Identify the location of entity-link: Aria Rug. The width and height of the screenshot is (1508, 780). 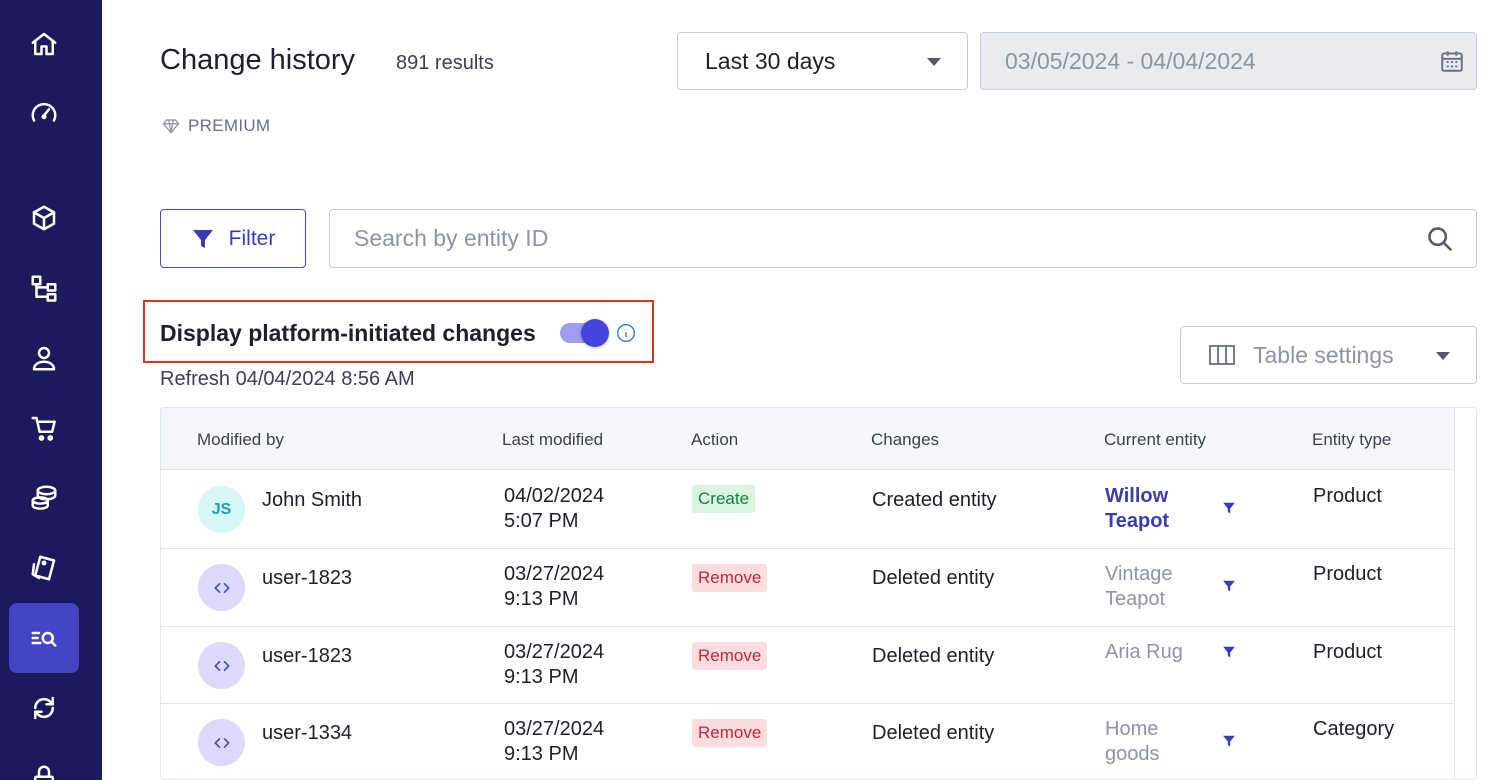
(1144, 652).